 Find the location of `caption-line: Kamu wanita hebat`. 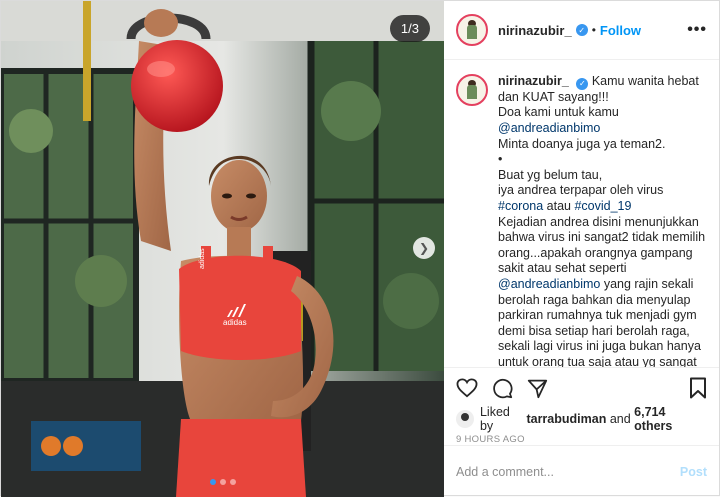

caption-line: Kamu wanita hebat is located at coordinates (645, 81).